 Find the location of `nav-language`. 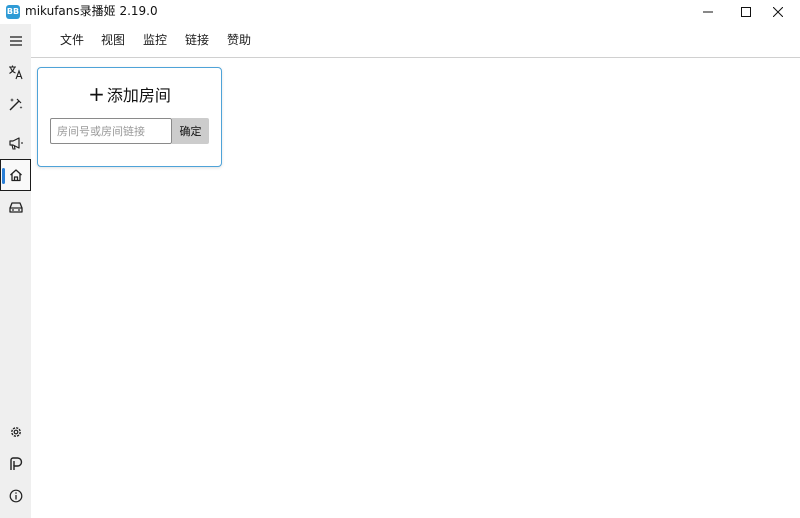

nav-language is located at coordinates (15, 72).